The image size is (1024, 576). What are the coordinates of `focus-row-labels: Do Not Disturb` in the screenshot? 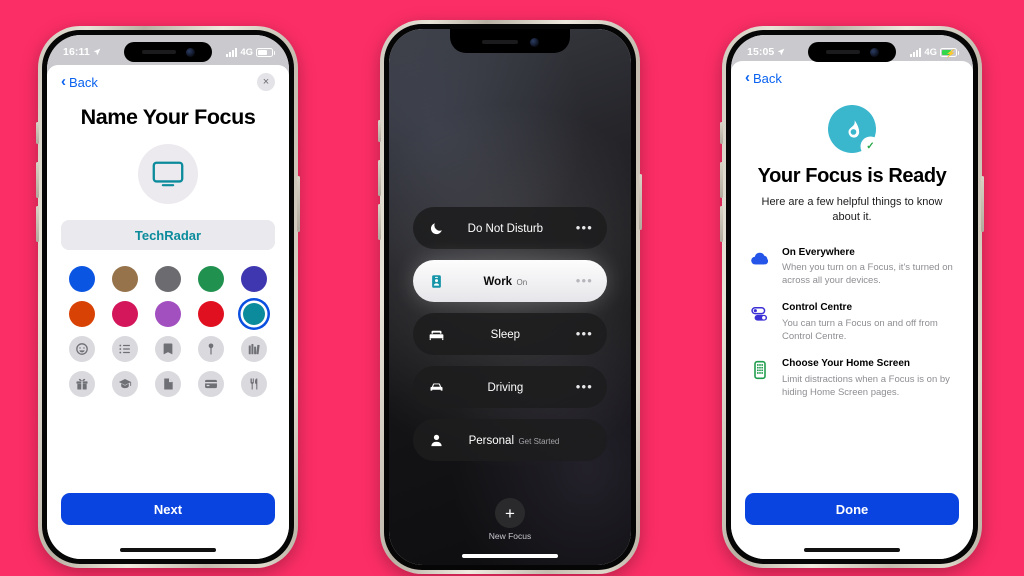 It's located at (505, 228).